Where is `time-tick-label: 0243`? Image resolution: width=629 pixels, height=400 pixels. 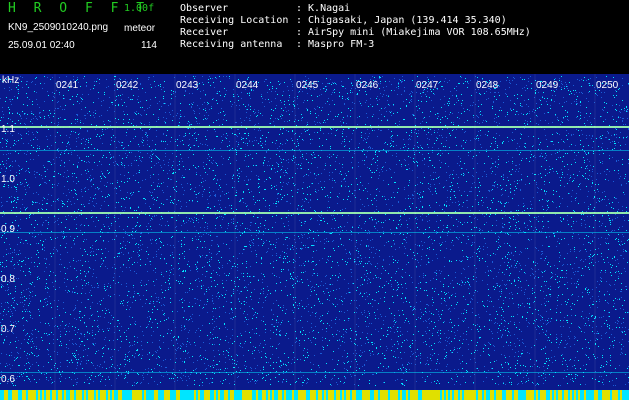 time-tick-label: 0243 is located at coordinates (187, 85).